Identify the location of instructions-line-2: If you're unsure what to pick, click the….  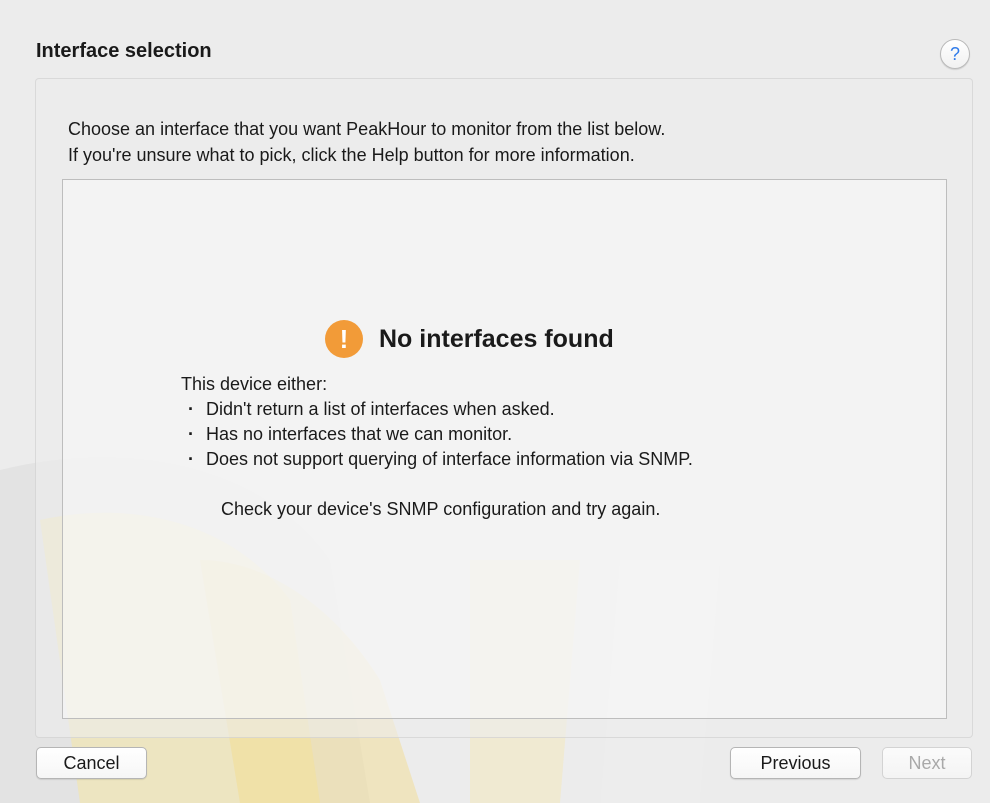
(351, 155).